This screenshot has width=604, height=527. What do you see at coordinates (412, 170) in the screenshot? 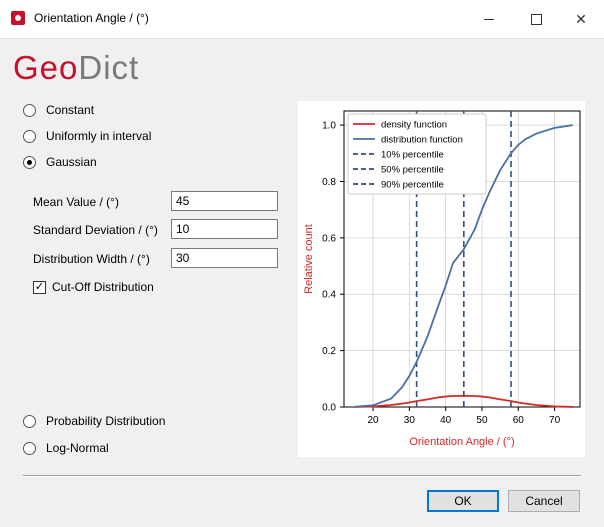
I see `legend-label: 50% percentile` at bounding box center [412, 170].